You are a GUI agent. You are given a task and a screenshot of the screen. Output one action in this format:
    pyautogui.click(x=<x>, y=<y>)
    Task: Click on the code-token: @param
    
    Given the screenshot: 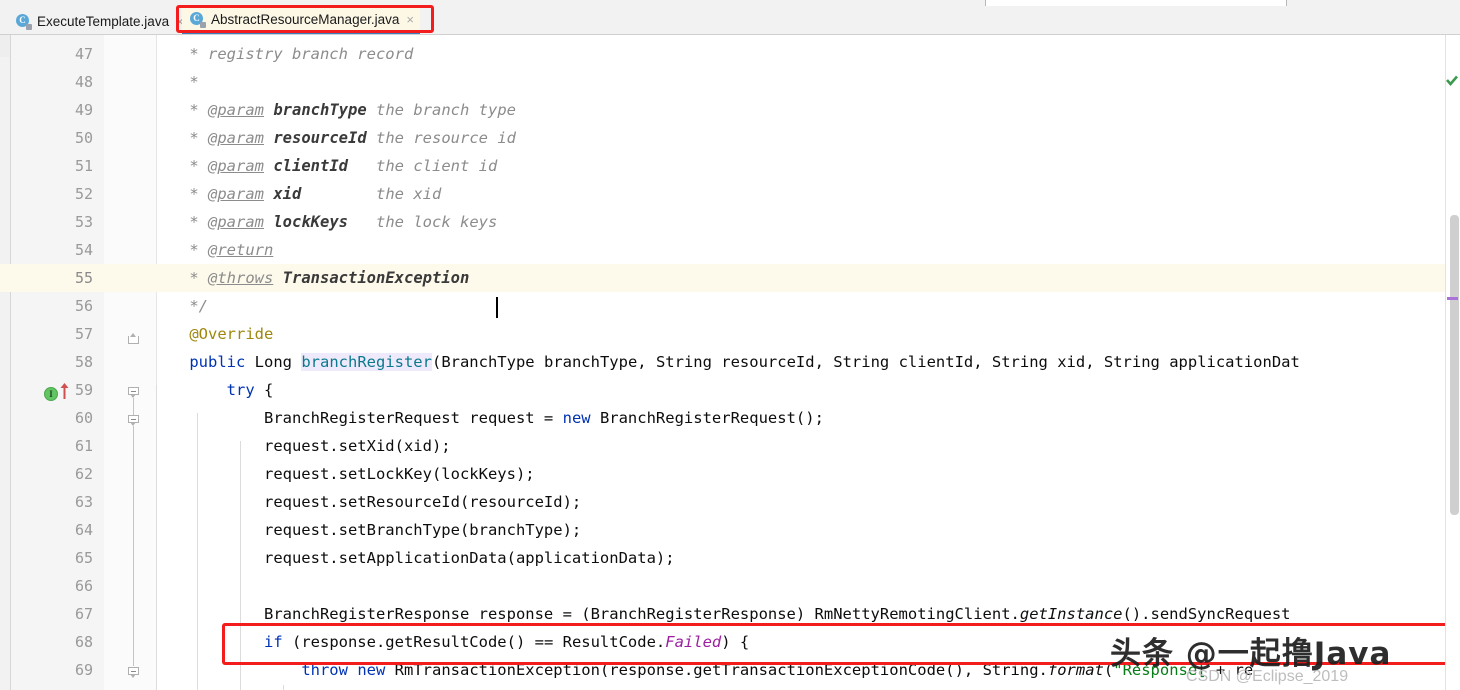 What is the action you would take?
    pyautogui.click(x=236, y=166)
    